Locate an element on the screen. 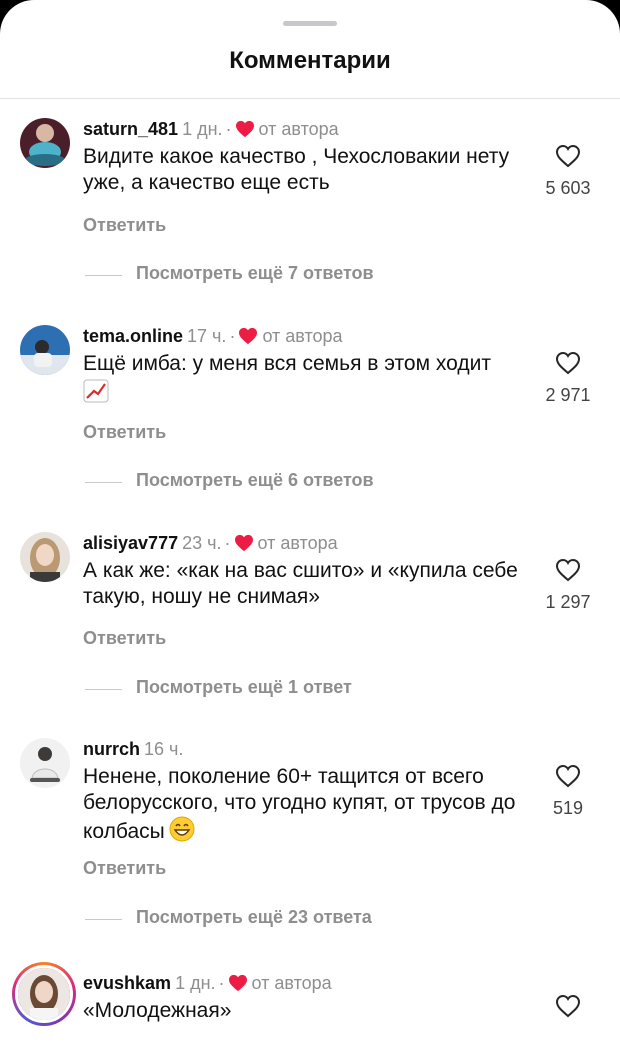  sheet-grabber is located at coordinates (310, 23).